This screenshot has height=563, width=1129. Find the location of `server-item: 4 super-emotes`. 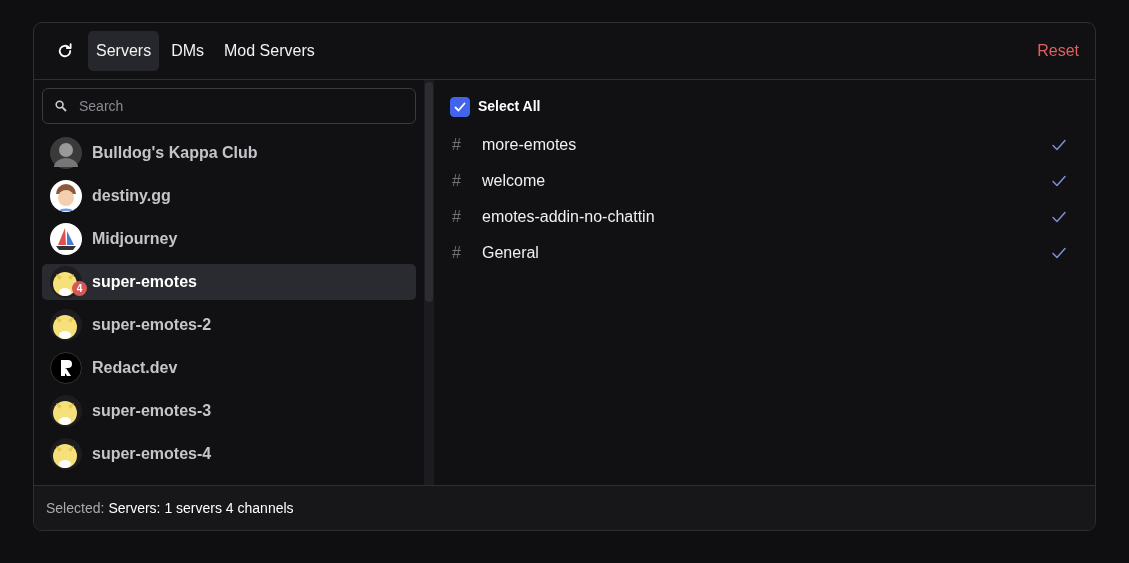

server-item: 4 super-emotes is located at coordinates (229, 282).